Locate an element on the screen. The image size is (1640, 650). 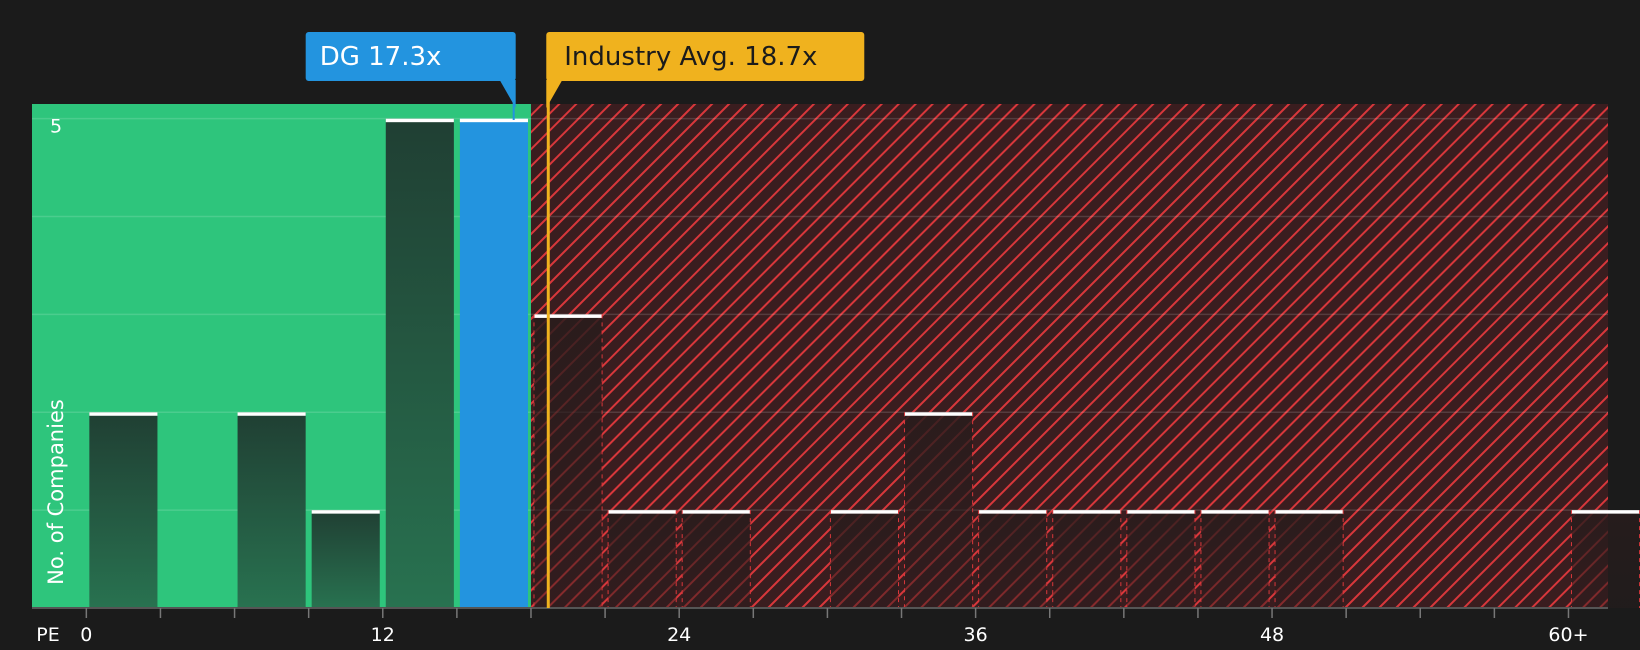
x-tick-label: 48 is located at coordinates (1272, 635).